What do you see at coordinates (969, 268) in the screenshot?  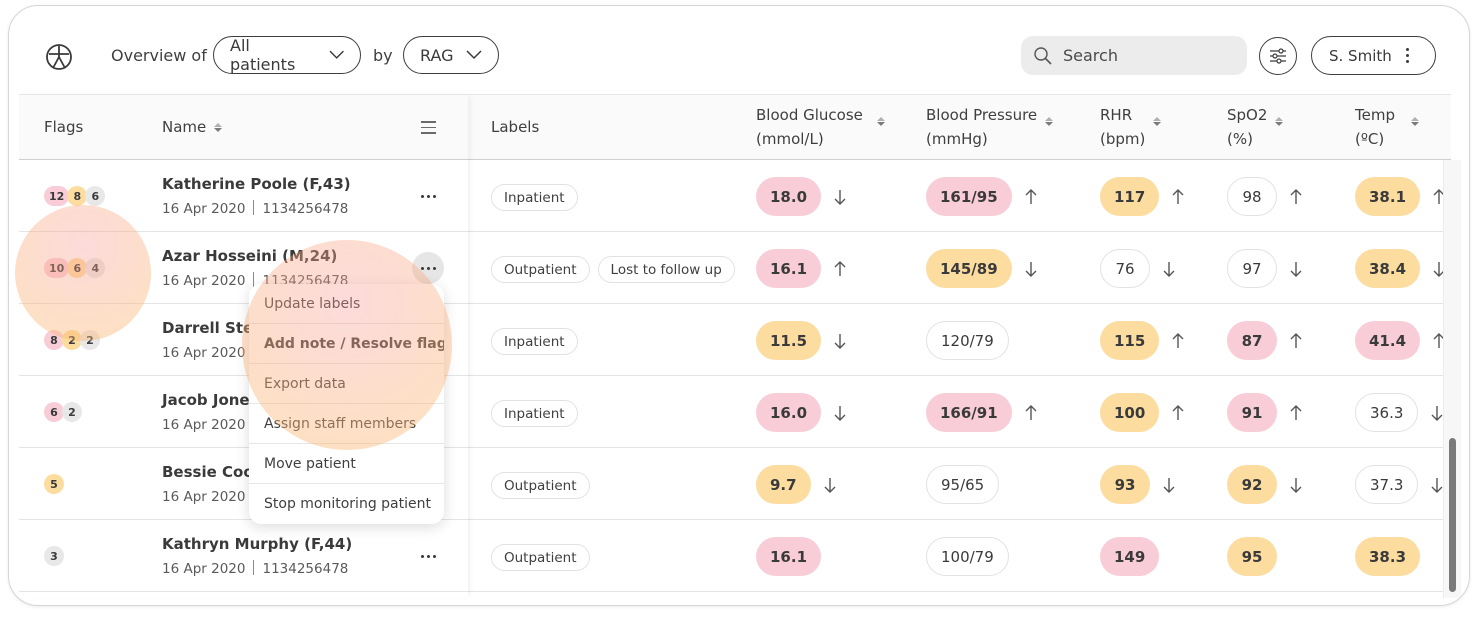 I see `blood-pressure-value: 145/89` at bounding box center [969, 268].